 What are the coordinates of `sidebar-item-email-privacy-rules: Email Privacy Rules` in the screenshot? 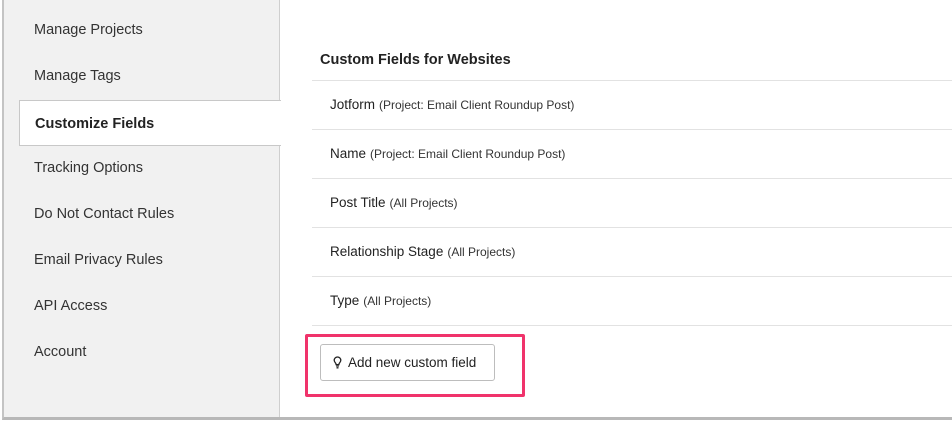 It's located at (142, 260).